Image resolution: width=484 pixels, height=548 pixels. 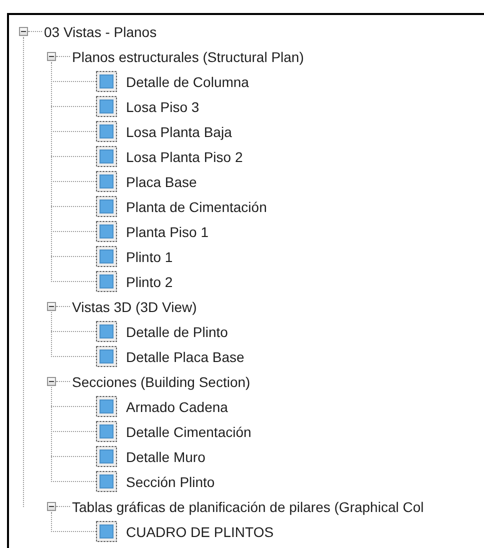 I want to click on view-label: Losa Planta Piso 2, so click(x=184, y=156).